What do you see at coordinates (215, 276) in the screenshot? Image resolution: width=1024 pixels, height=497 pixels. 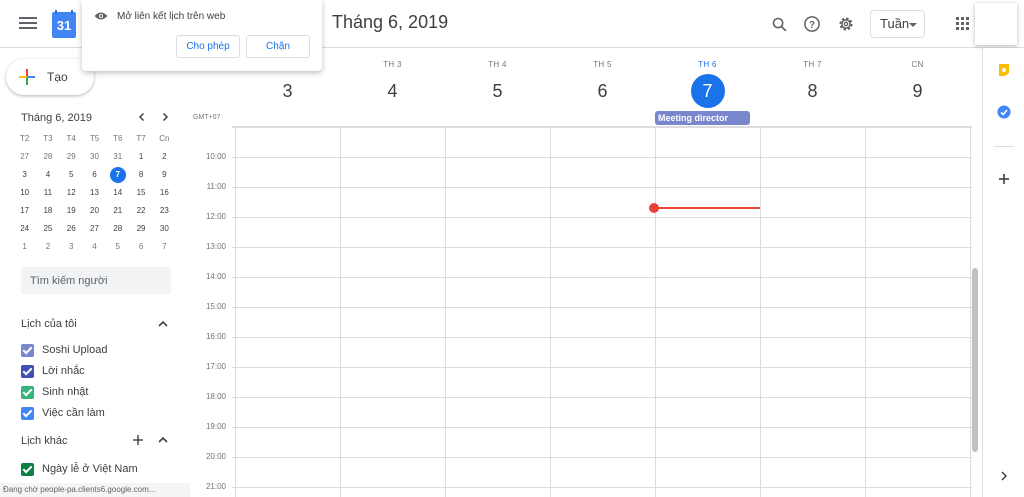 I see `time-label: 14:00` at bounding box center [215, 276].